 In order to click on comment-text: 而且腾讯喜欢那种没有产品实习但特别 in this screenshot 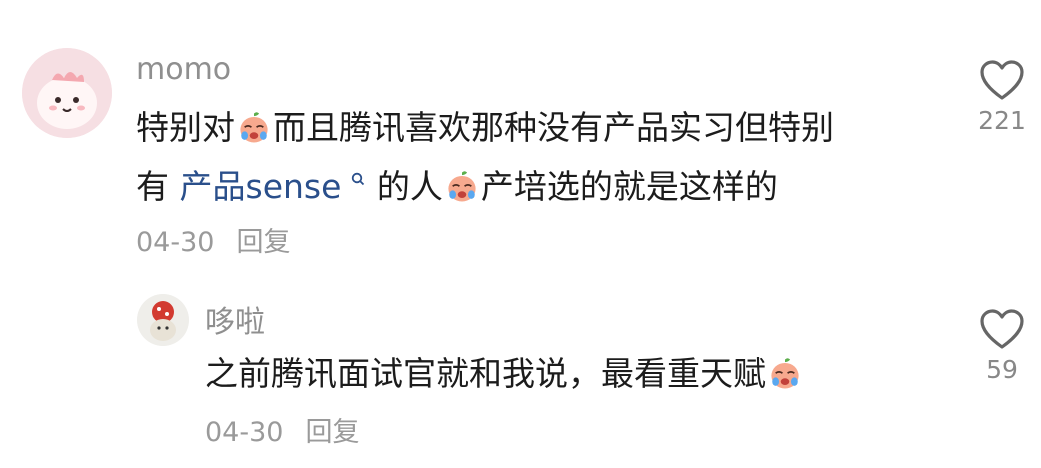, I will do `click(553, 127)`.